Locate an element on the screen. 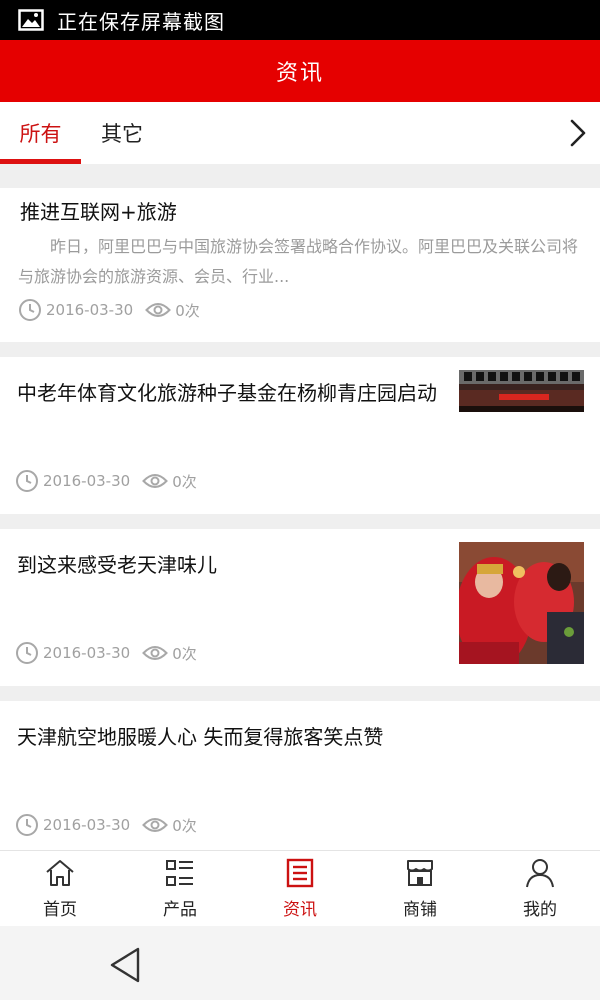  nav-home: 首页 is located at coordinates (60, 888).